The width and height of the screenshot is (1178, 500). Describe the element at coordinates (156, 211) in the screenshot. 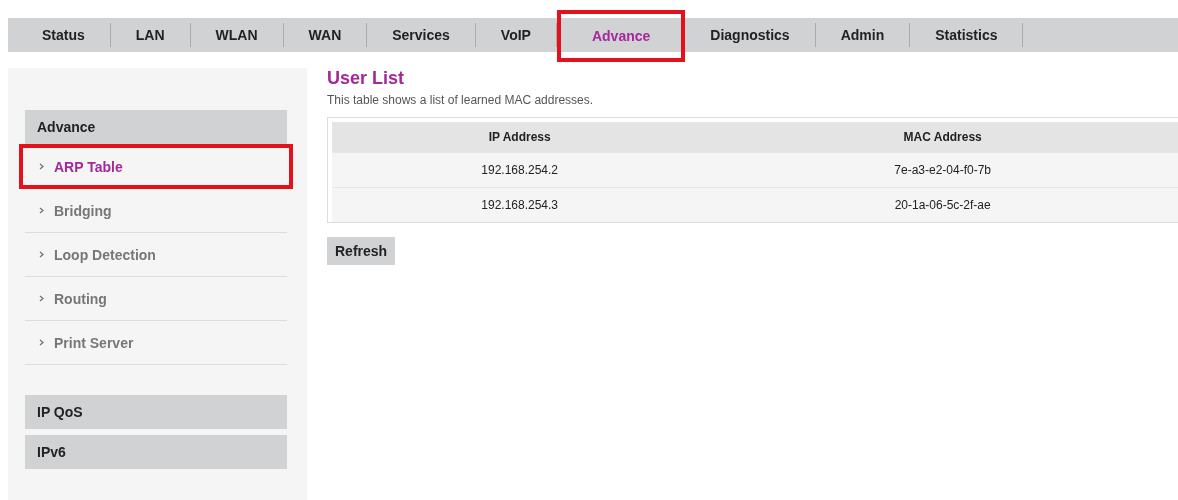

I see `sidebar-item: Bridging` at that location.